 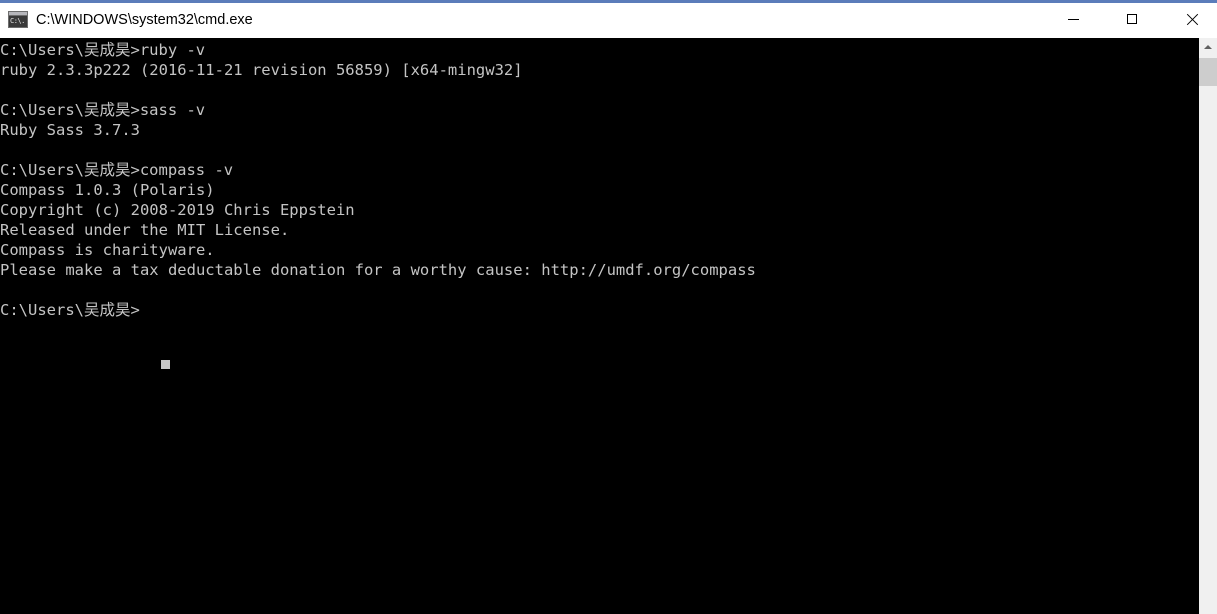 I want to click on console-cursor, so click(x=165, y=364).